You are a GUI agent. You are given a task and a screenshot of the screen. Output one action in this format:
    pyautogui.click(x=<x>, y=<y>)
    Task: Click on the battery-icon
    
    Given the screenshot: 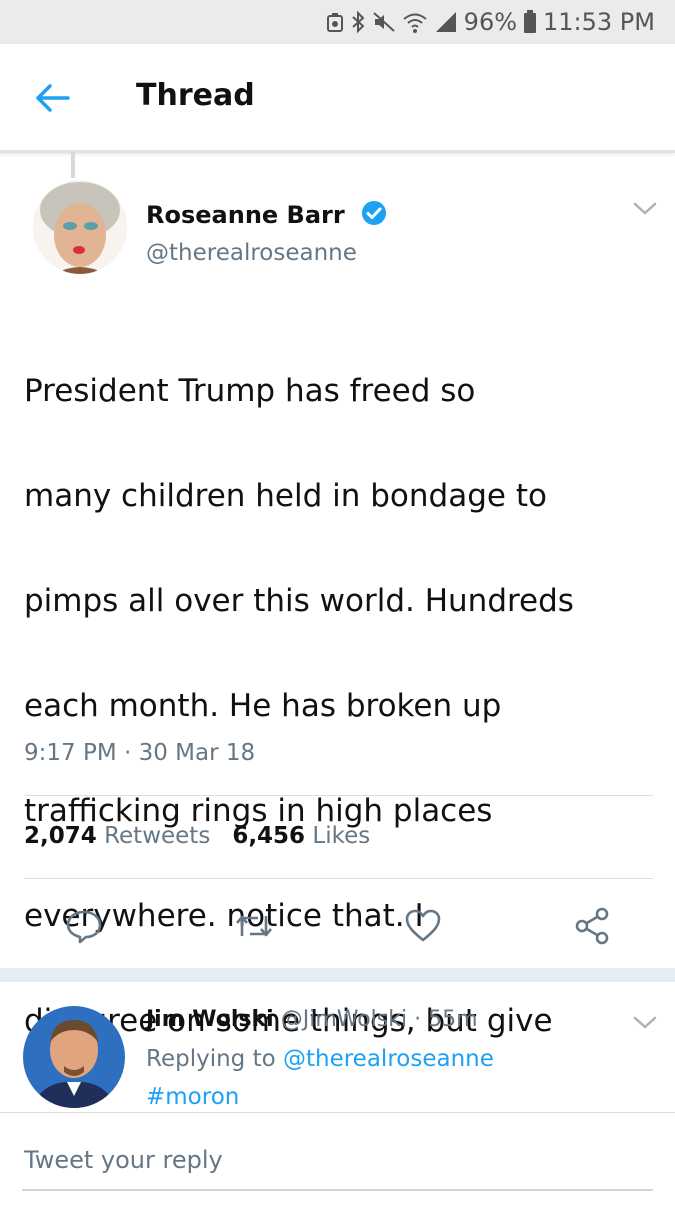 What is the action you would take?
    pyautogui.click(x=530, y=22)
    